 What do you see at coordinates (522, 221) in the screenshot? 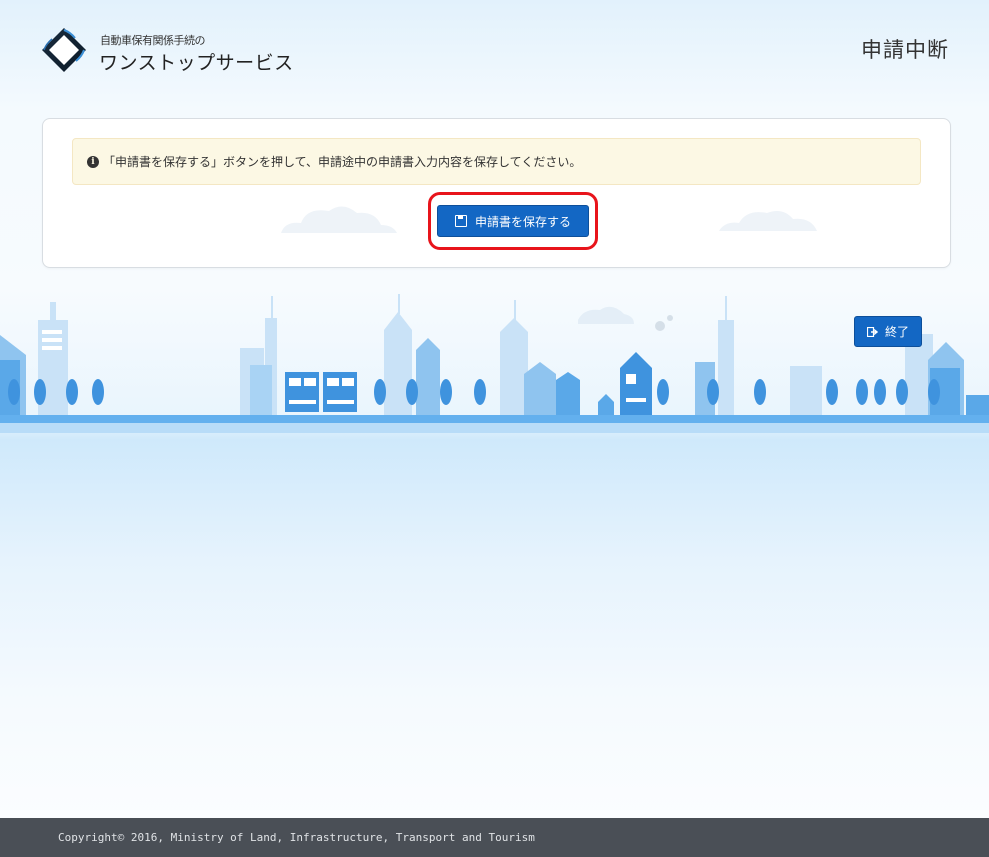
I see `save-button-label: 申請書を保存する` at bounding box center [522, 221].